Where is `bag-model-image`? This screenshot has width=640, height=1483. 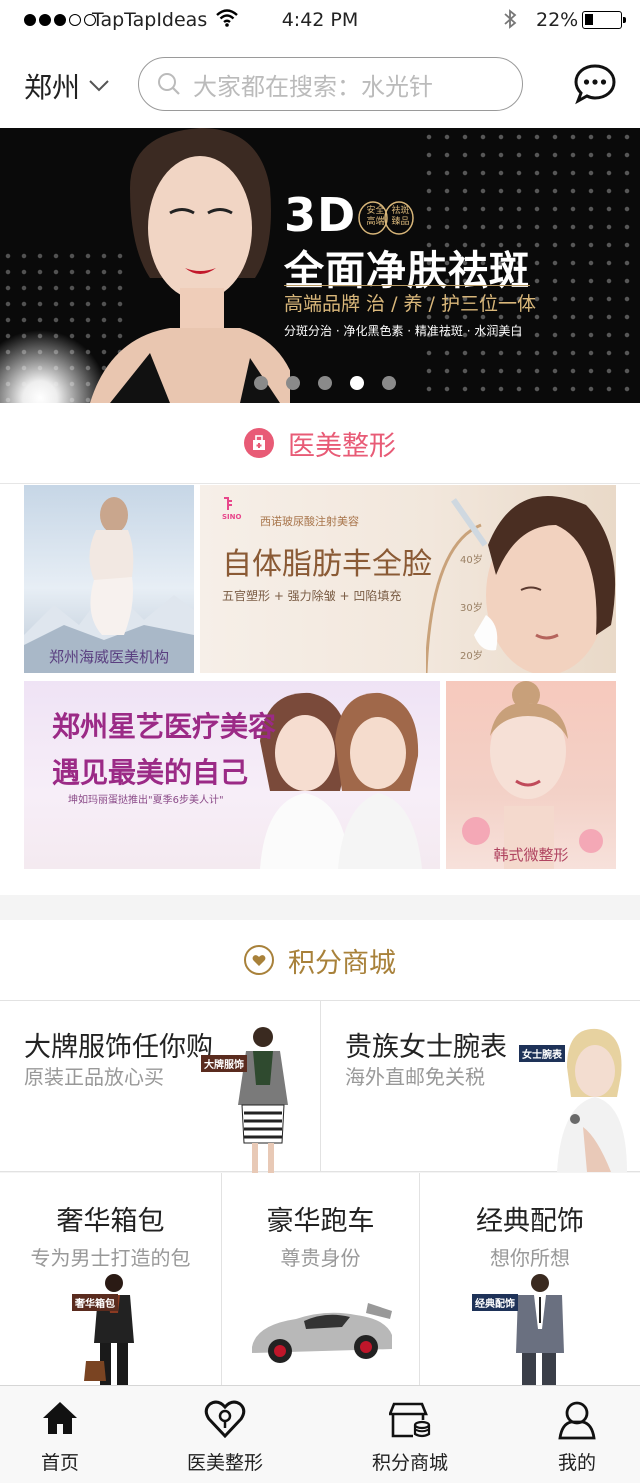
bag-model-image is located at coordinates (109, 1329).